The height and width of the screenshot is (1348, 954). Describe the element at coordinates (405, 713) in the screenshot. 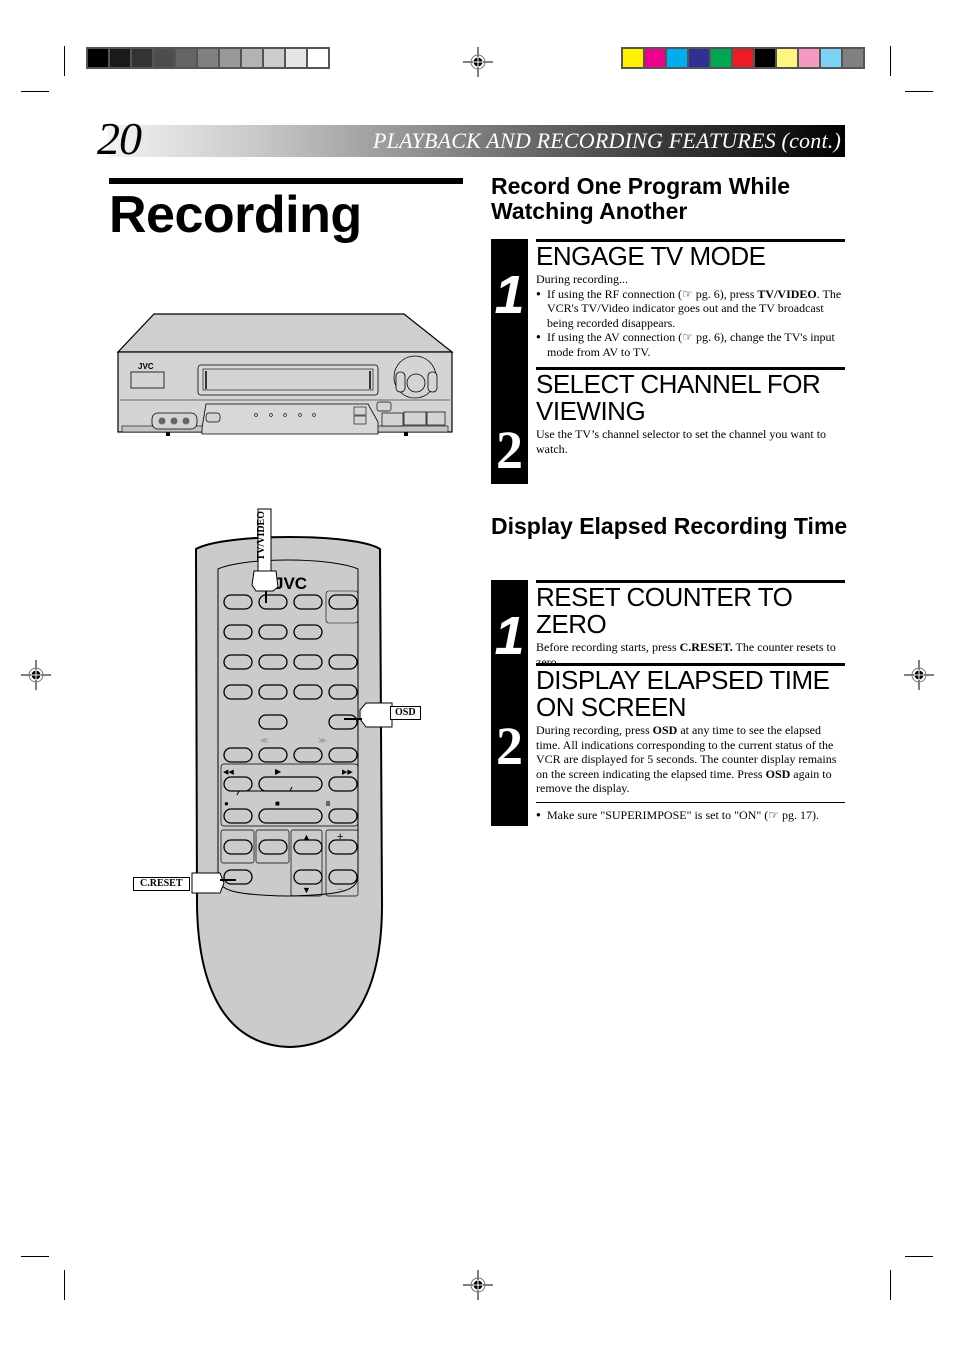

I see `osd-callout: OSD` at that location.